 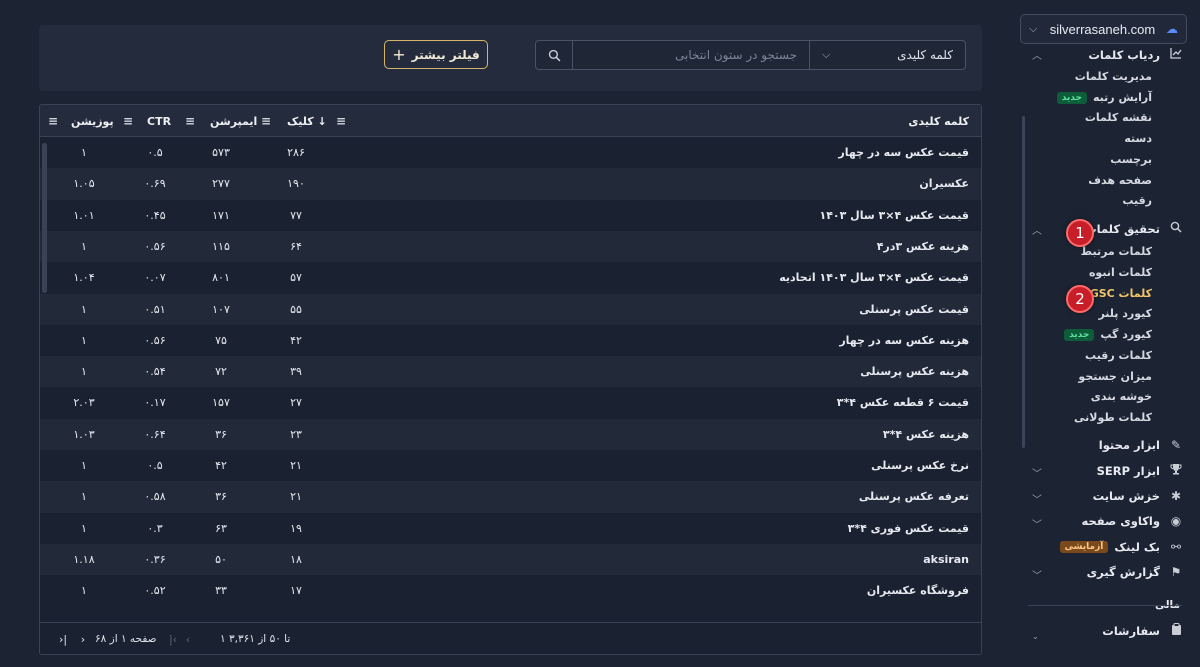 I want to click on sidebar-item-competitor-keywords: کلمات رقیب, so click(x=1118, y=355).